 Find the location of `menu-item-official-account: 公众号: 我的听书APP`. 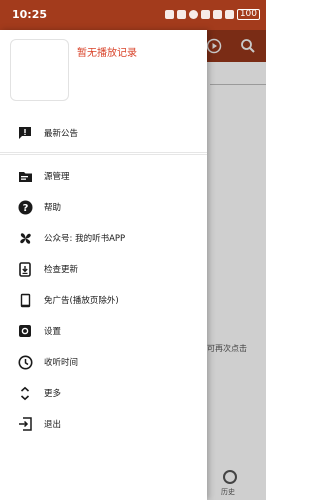

menu-item-official-account: 公众号: 我的听书APP is located at coordinates (103, 238).